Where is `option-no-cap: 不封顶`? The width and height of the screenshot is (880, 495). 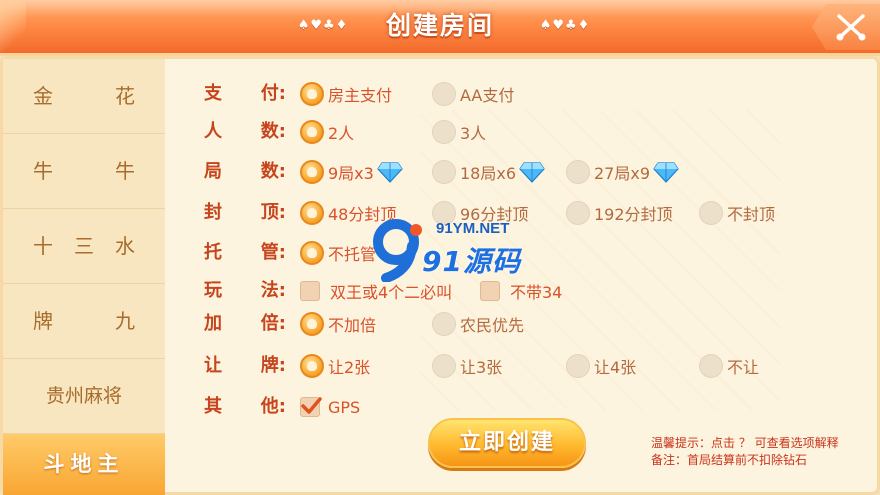
option-no-cap: 不封顶 is located at coordinates (737, 213).